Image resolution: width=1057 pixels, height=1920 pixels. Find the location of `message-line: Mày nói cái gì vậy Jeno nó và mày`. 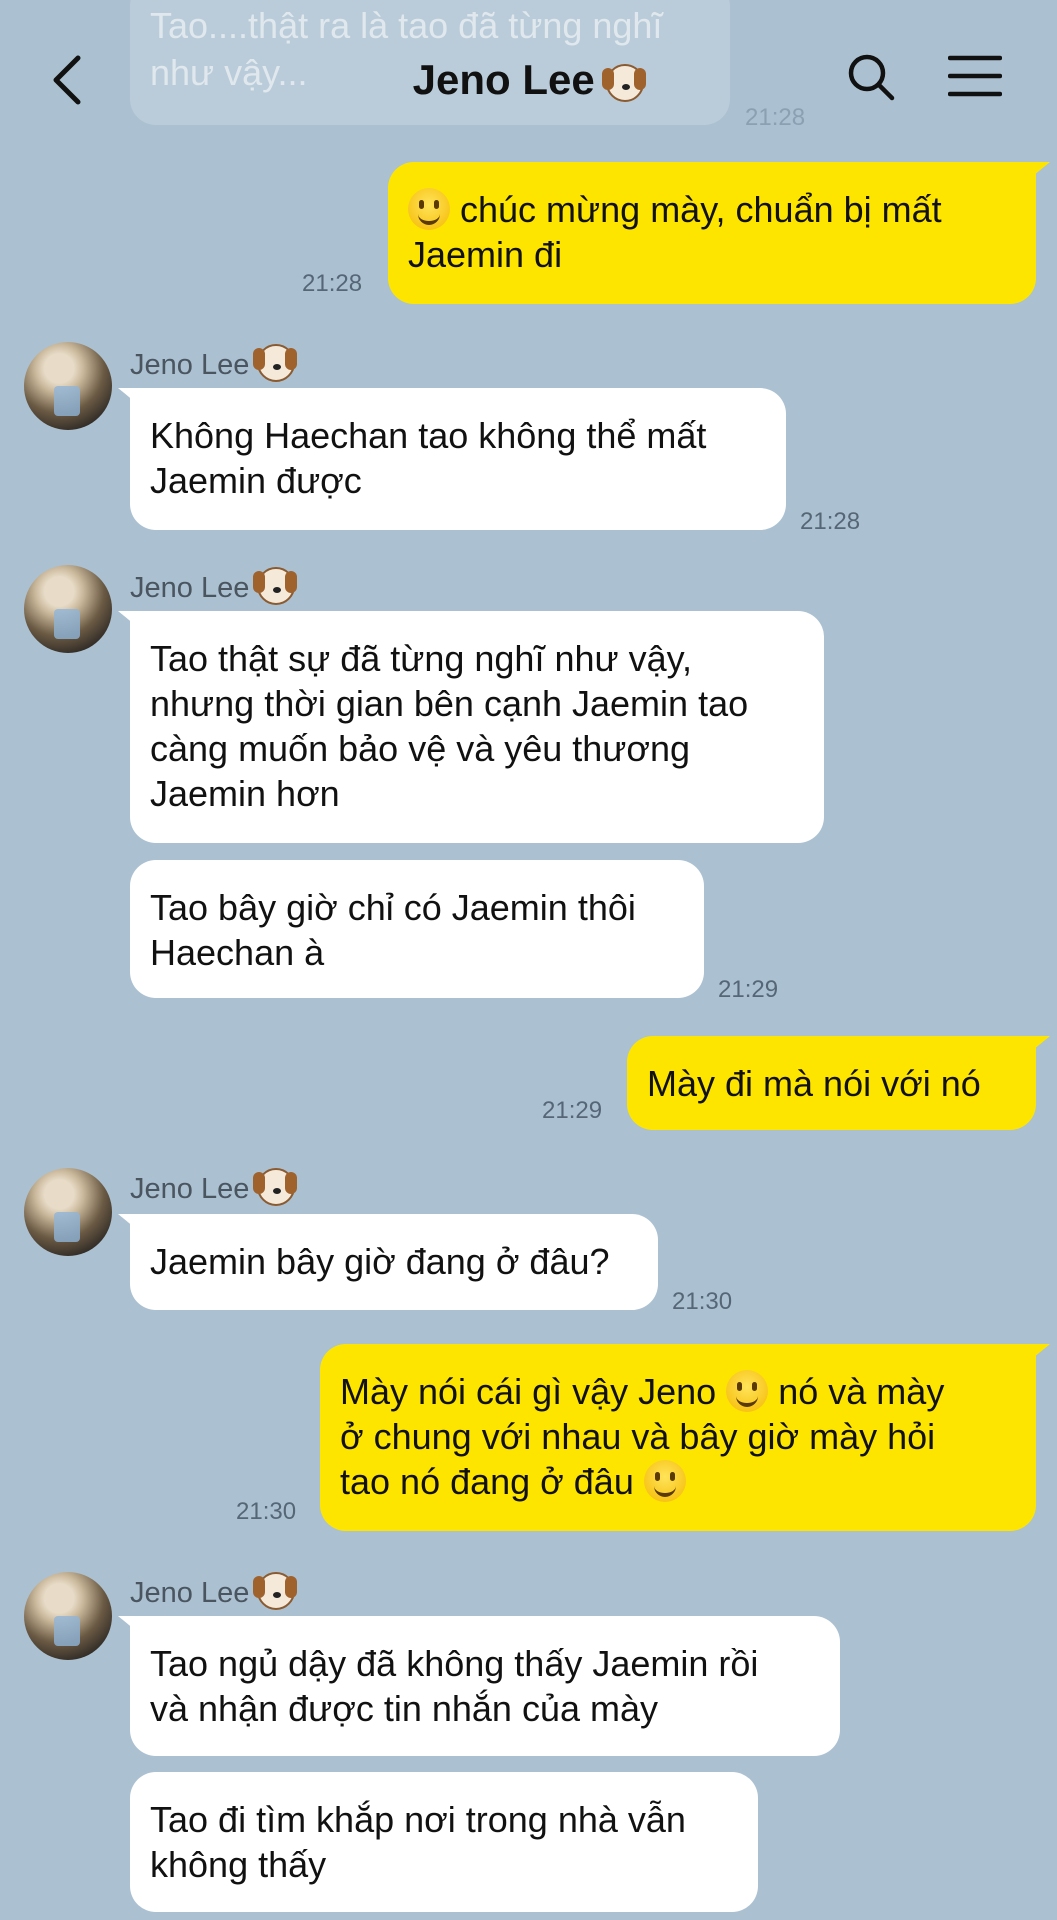

message-line: Mày nói cái gì vậy Jeno nó và mày is located at coordinates (642, 1391).